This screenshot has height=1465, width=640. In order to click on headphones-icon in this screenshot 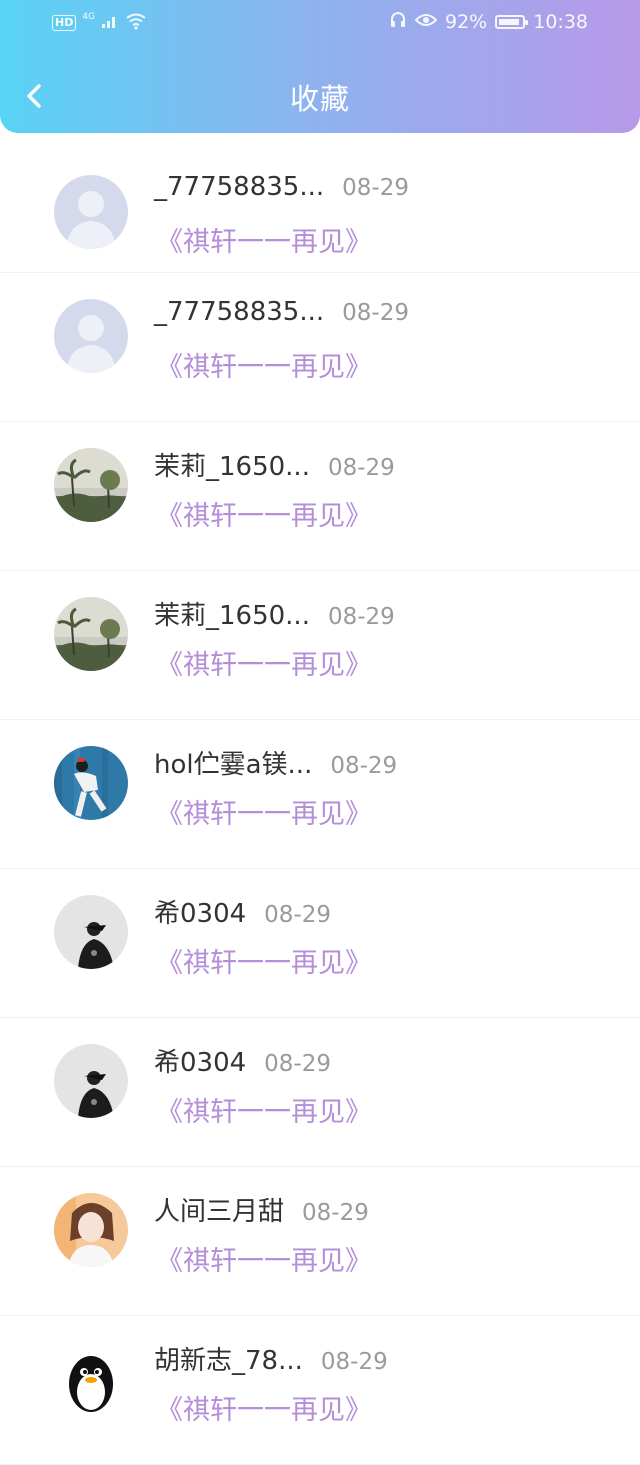, I will do `click(398, 21)`.